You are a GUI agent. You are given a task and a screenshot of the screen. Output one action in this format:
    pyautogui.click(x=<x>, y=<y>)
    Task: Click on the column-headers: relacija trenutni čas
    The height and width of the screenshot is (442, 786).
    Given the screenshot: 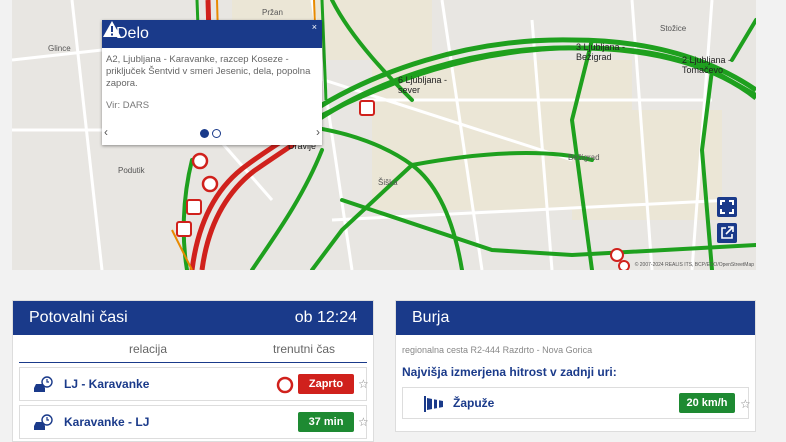 What is the action you would take?
    pyautogui.click(x=193, y=349)
    